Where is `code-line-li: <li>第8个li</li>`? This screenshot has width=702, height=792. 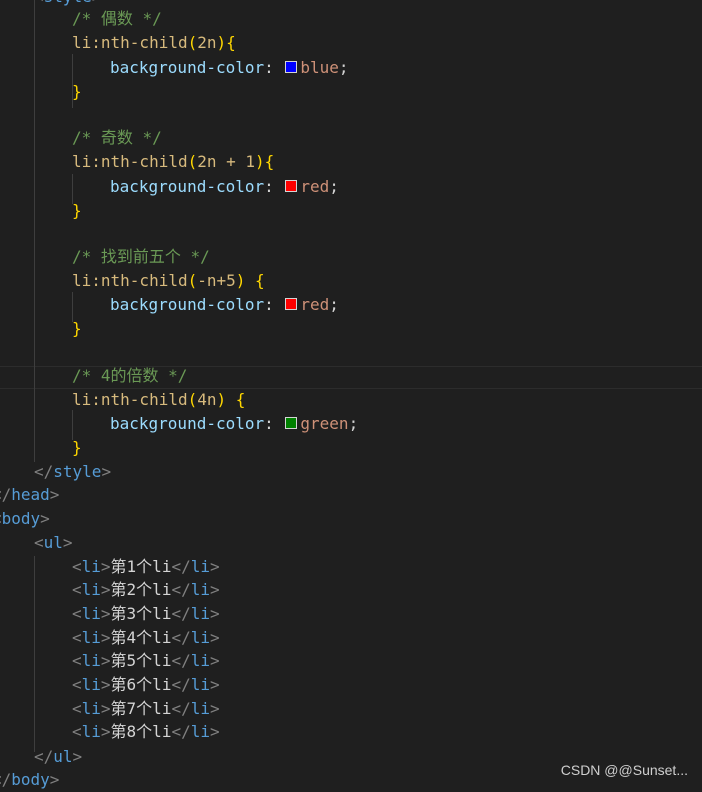
code-line-li: <li>第8个li</li> is located at coordinates (146, 731).